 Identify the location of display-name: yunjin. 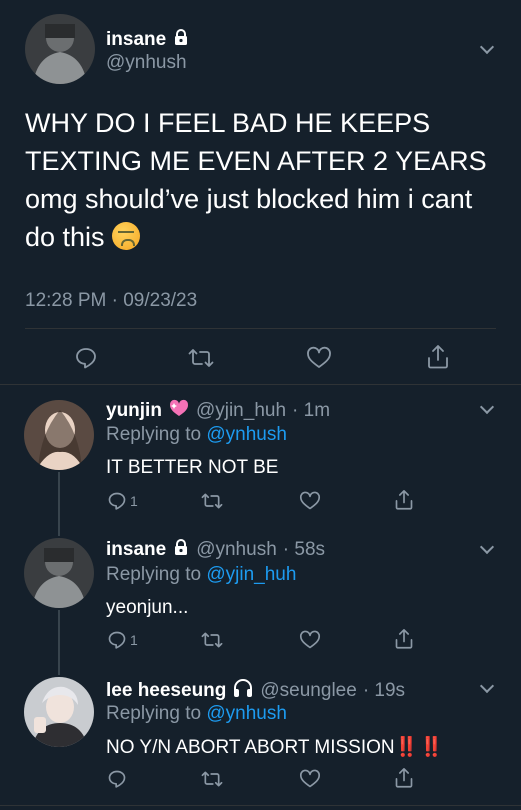
(134, 411).